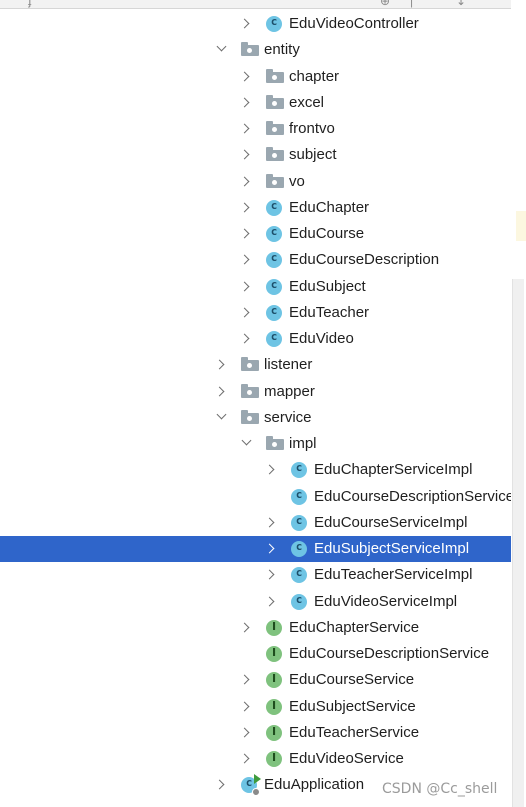  I want to click on tree-row-label: EduTeacherService, so click(354, 732).